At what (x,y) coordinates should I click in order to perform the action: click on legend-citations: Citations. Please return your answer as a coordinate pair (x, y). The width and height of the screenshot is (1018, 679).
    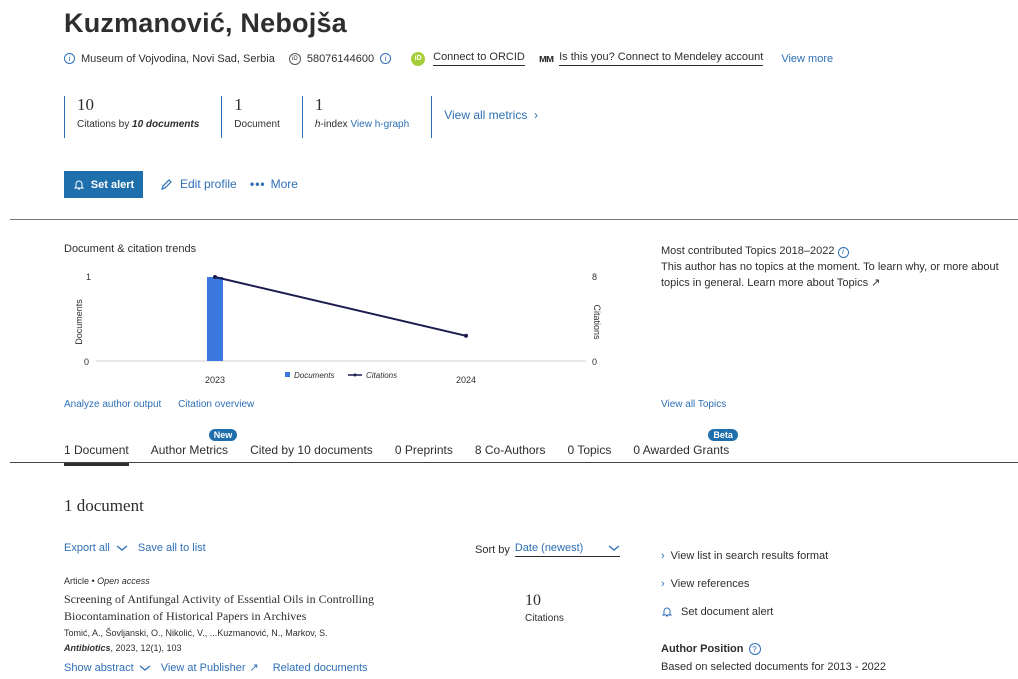
    Looking at the image, I should click on (381, 375).